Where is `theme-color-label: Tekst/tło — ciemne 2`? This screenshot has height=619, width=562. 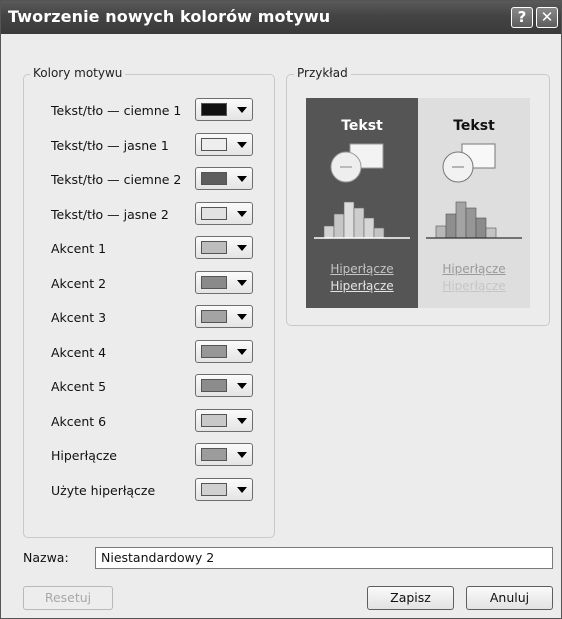 theme-color-label: Tekst/tło — ciemne 2 is located at coordinates (116, 179).